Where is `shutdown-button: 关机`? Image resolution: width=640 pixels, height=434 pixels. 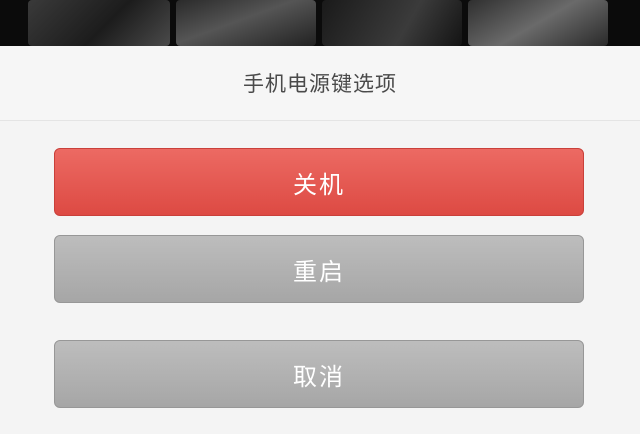
shutdown-button: 关机 is located at coordinates (319, 182).